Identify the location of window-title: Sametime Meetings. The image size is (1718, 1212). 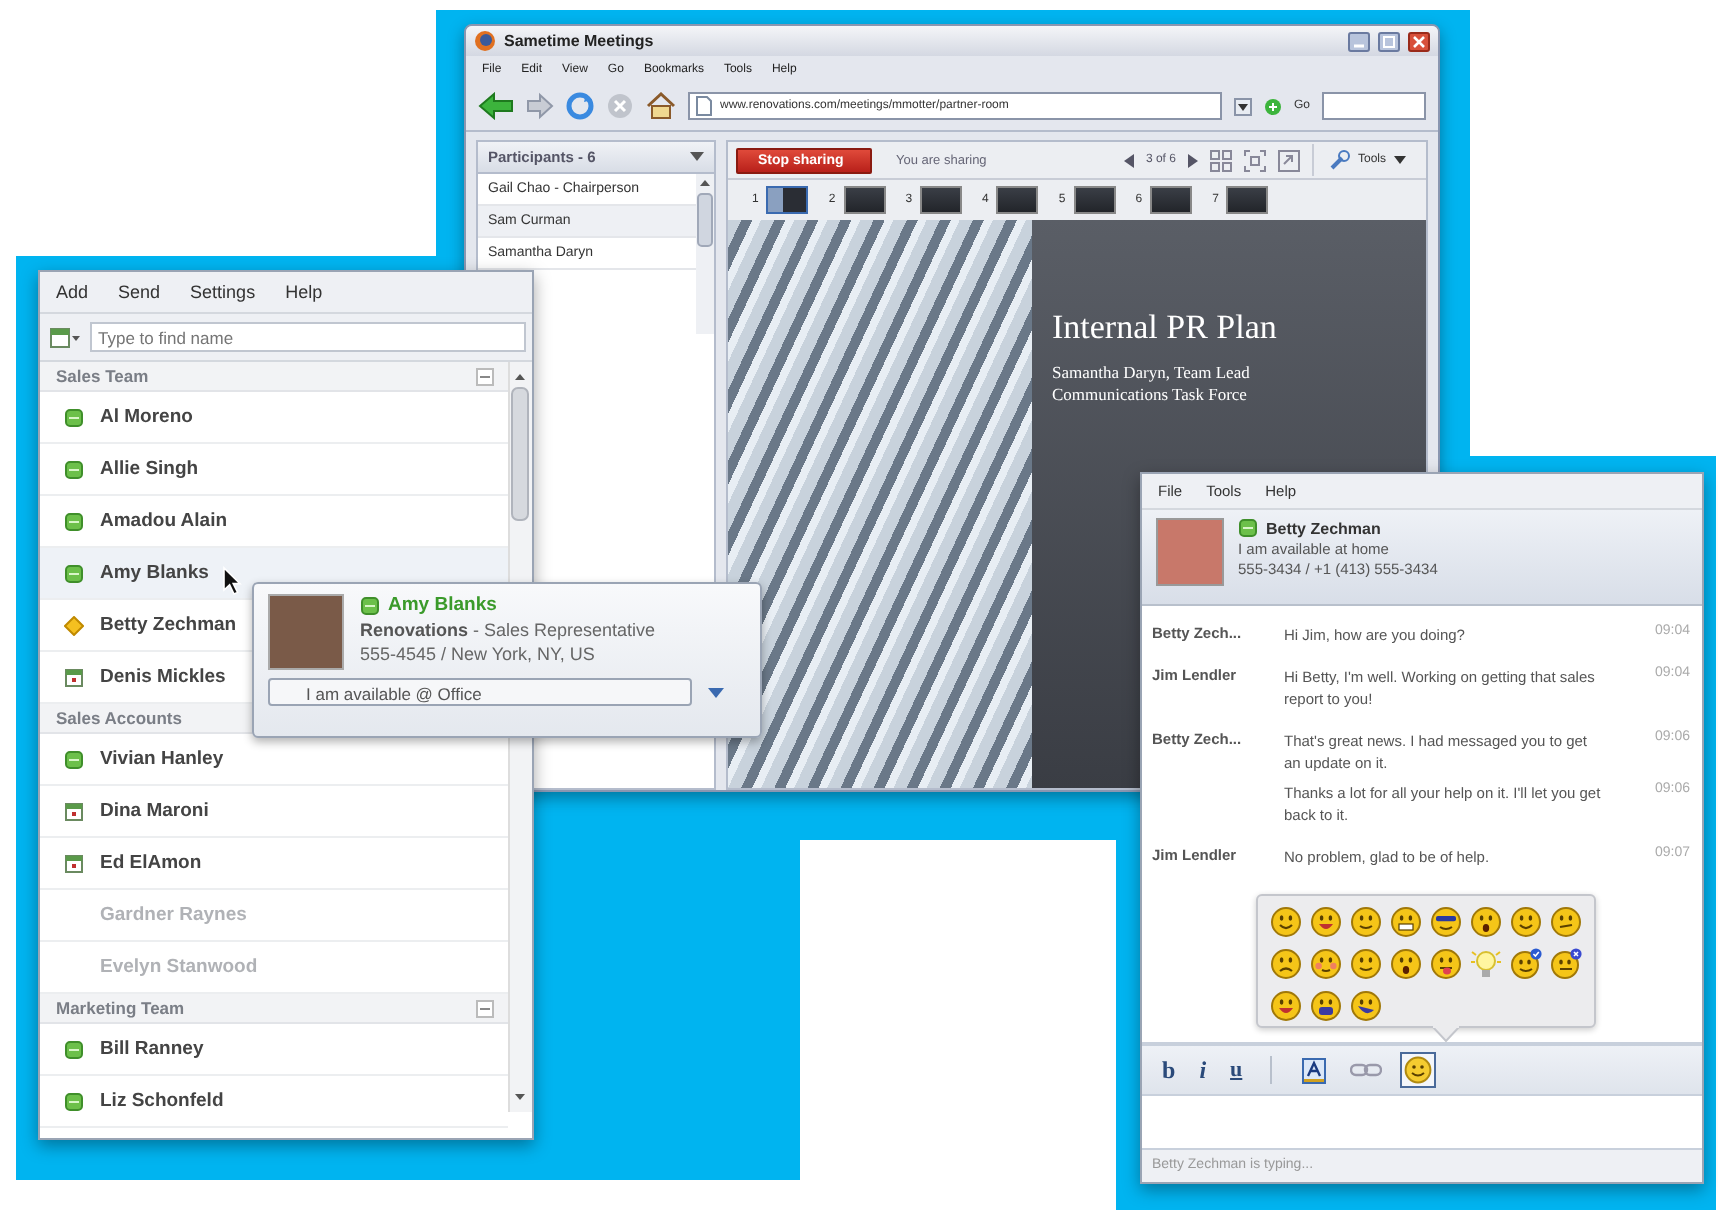
(579, 41).